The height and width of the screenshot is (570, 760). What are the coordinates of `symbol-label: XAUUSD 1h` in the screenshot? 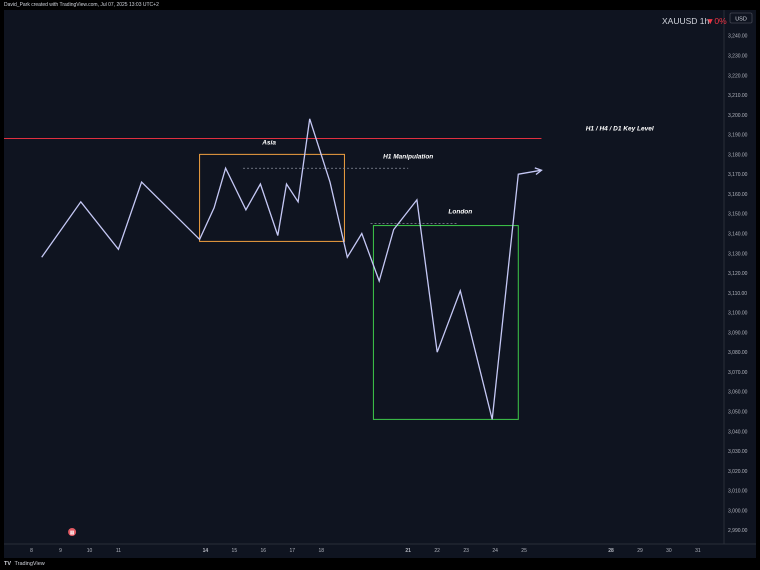 It's located at (686, 21).